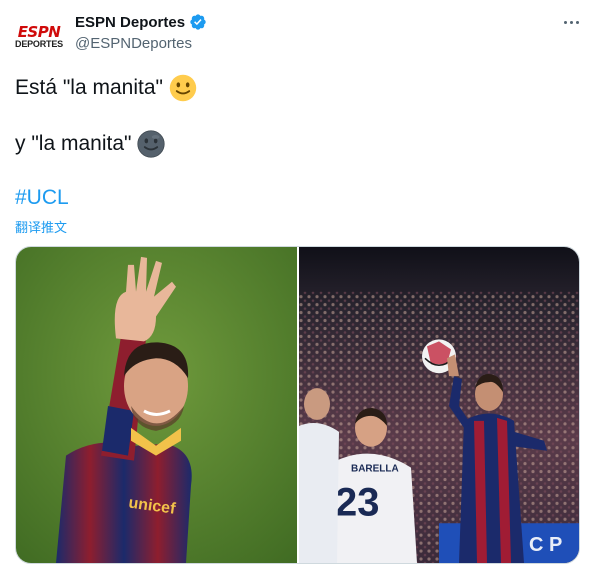 Image resolution: width=596 pixels, height=576 pixels. What do you see at coordinates (357, 502) in the screenshot?
I see `player-number-text: 23` at bounding box center [357, 502].